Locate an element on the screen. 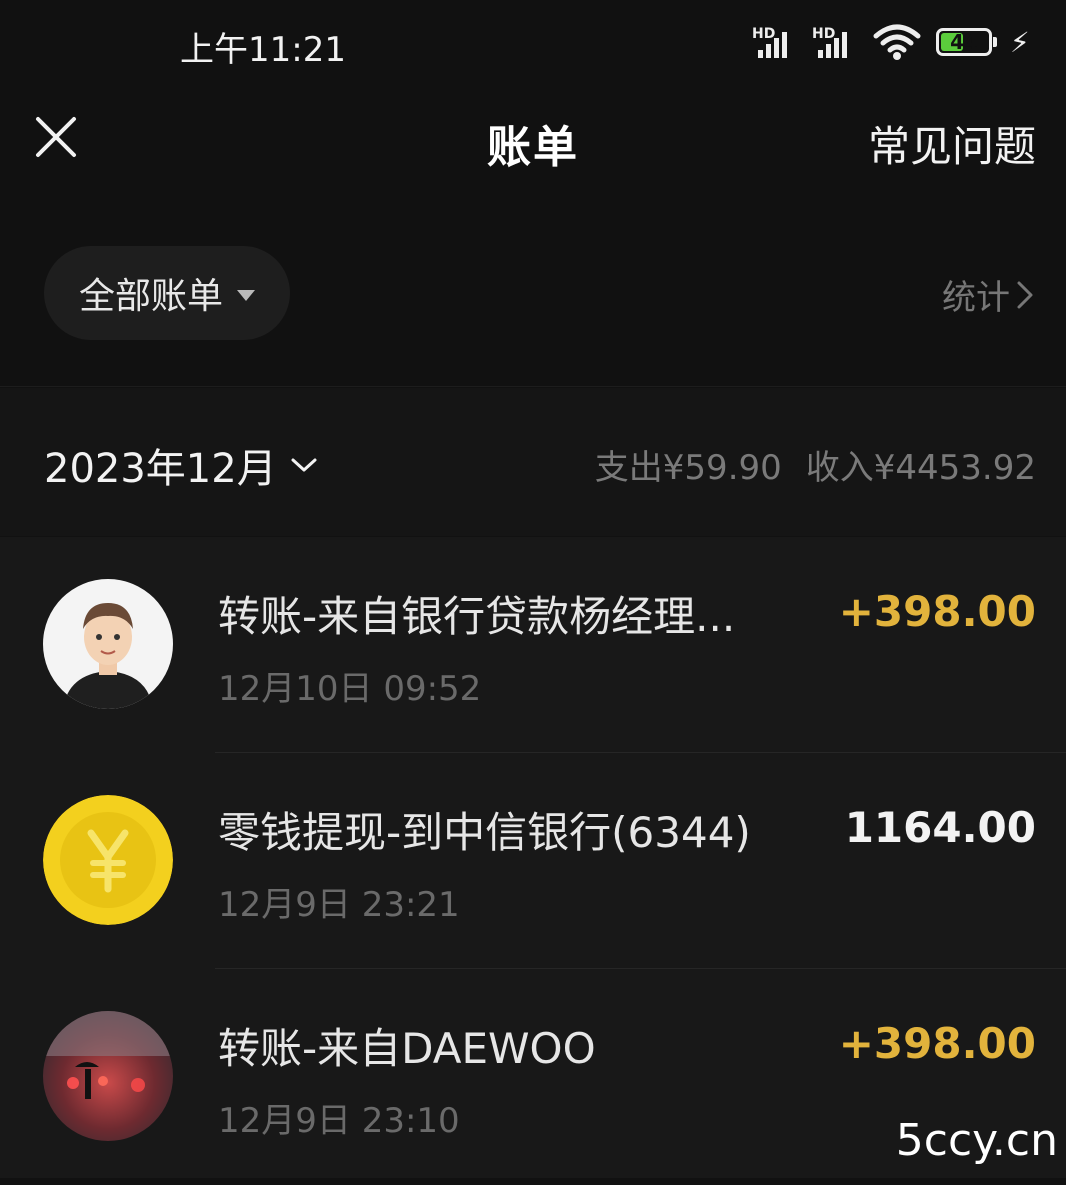 This screenshot has width=1066, height=1185. charging-icon: ⚡ is located at coordinates (1020, 42).